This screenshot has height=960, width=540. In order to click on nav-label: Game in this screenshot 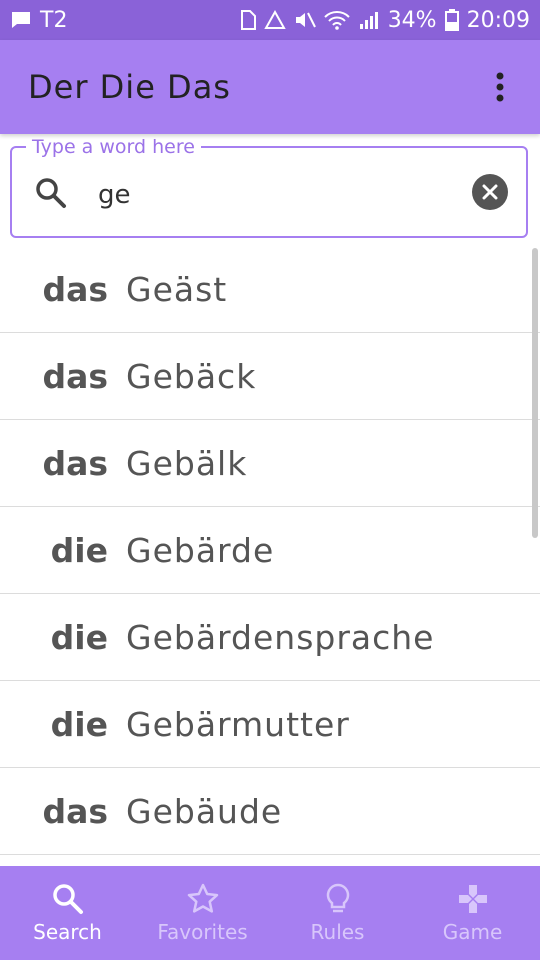, I will do `click(472, 932)`.